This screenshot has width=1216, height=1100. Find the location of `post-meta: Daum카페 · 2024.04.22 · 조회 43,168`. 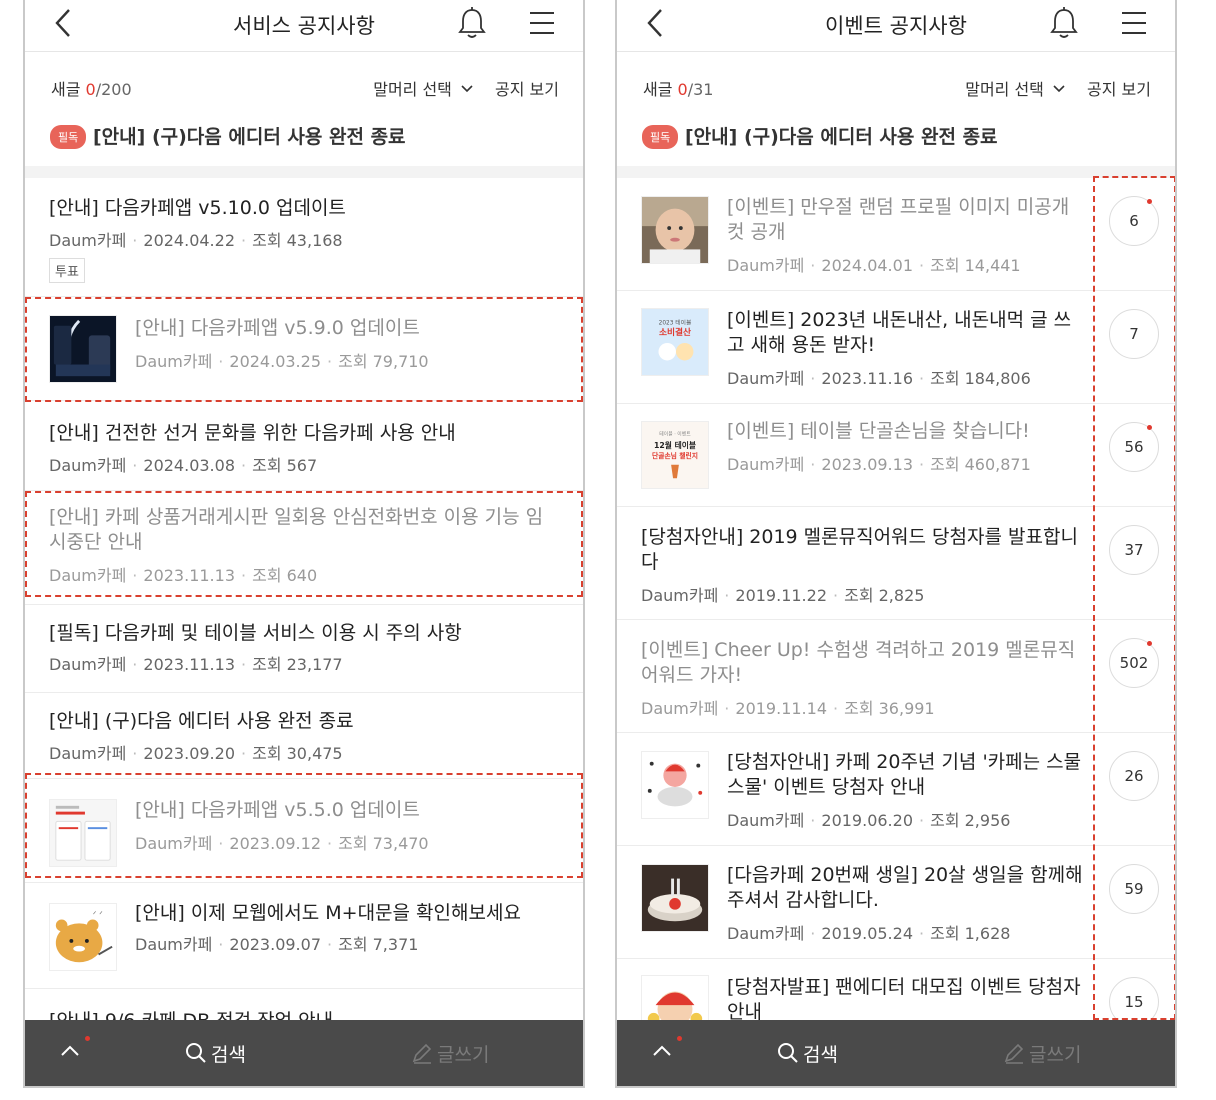

post-meta: Daum카페 · 2024.04.22 · 조회 43,168 is located at coordinates (196, 240).